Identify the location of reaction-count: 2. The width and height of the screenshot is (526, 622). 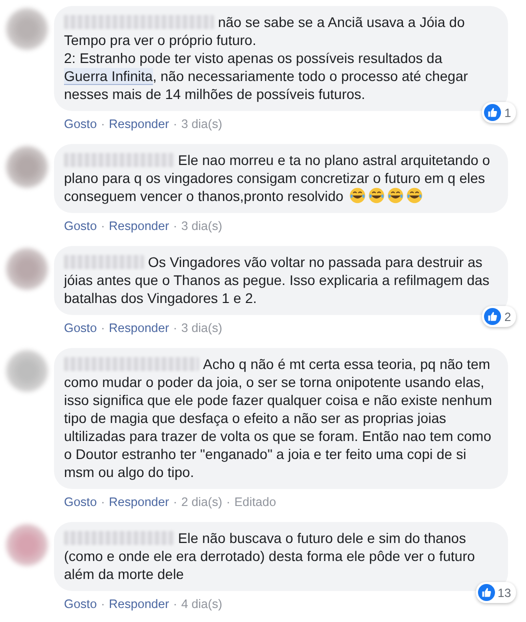
(499, 316).